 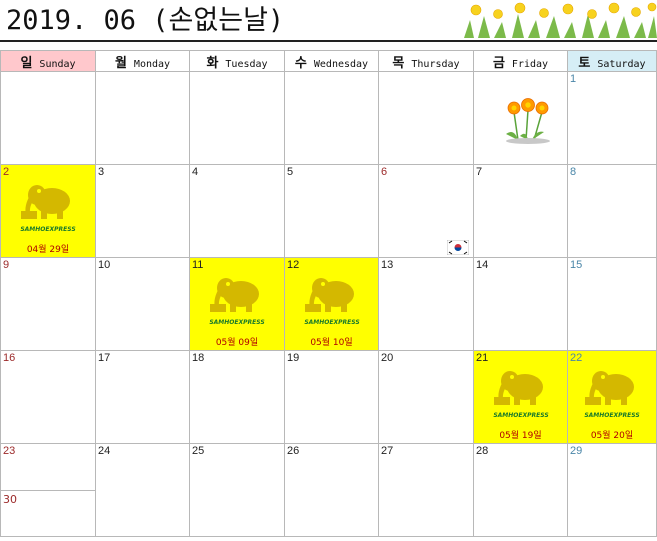 What do you see at coordinates (612, 118) in the screenshot?
I see `day-cell: 1` at bounding box center [612, 118].